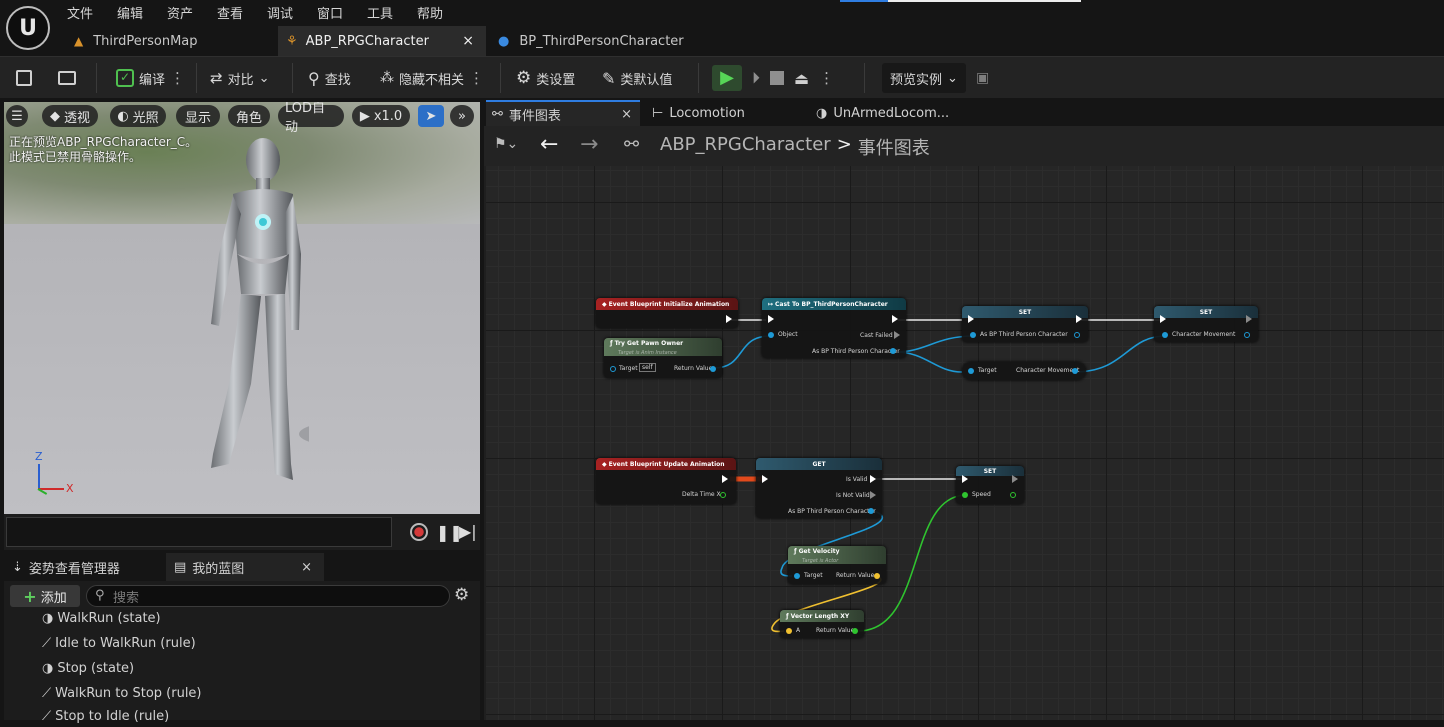  What do you see at coordinates (563, 113) in the screenshot?
I see `tab-event-graph: ⚯ 事件图表 ×` at bounding box center [563, 113].